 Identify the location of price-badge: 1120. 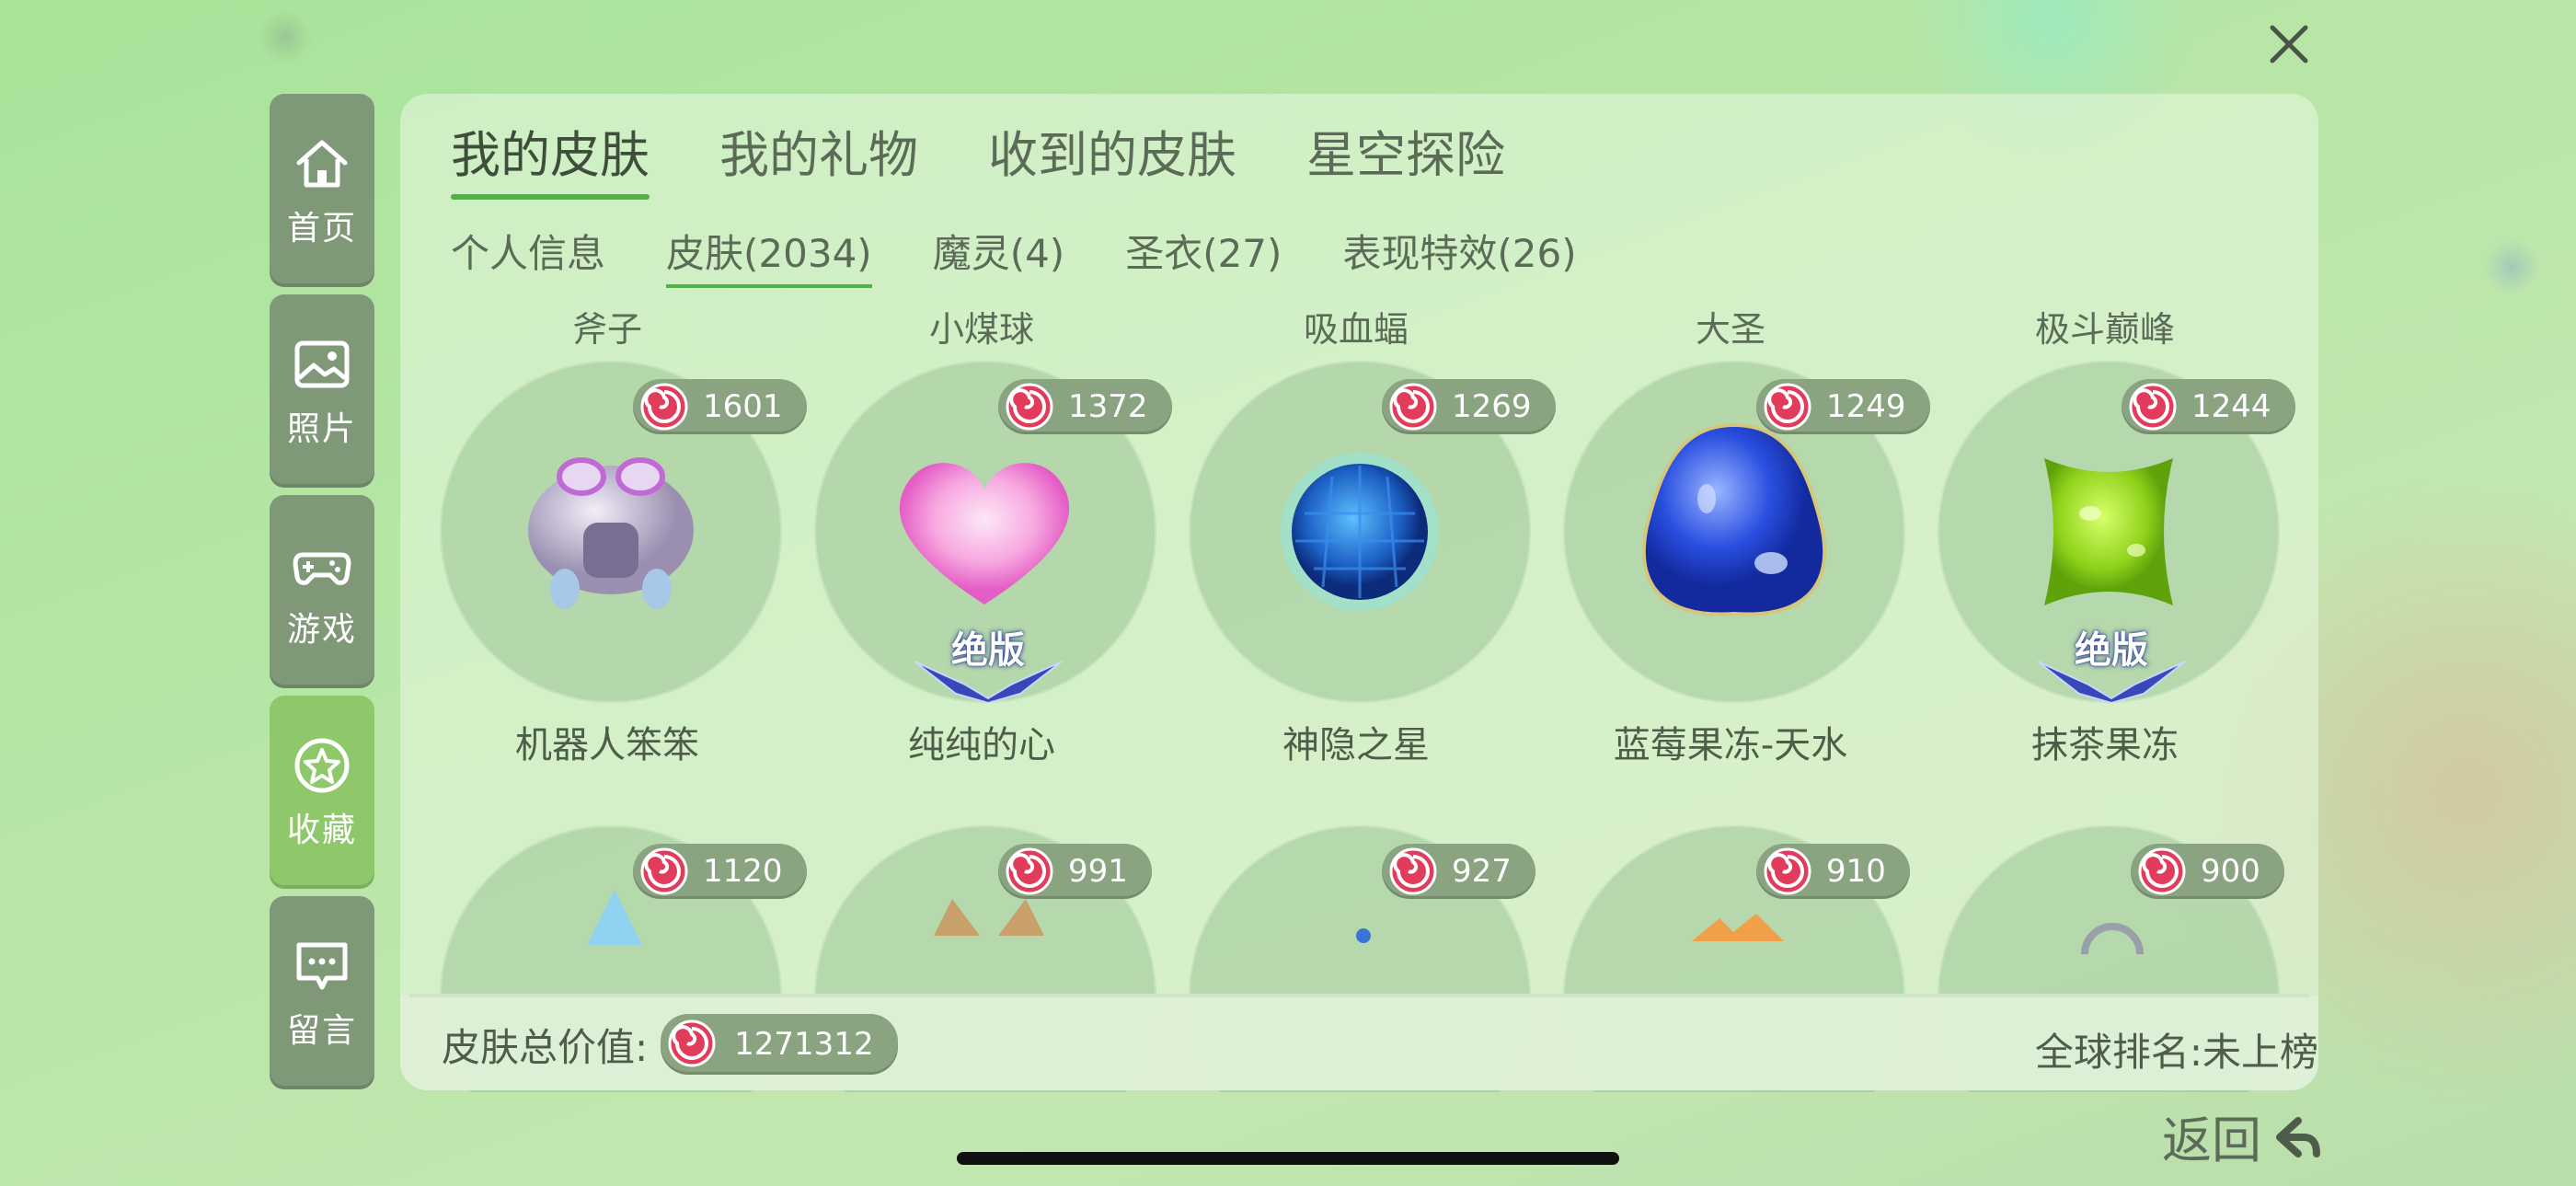
(720, 871).